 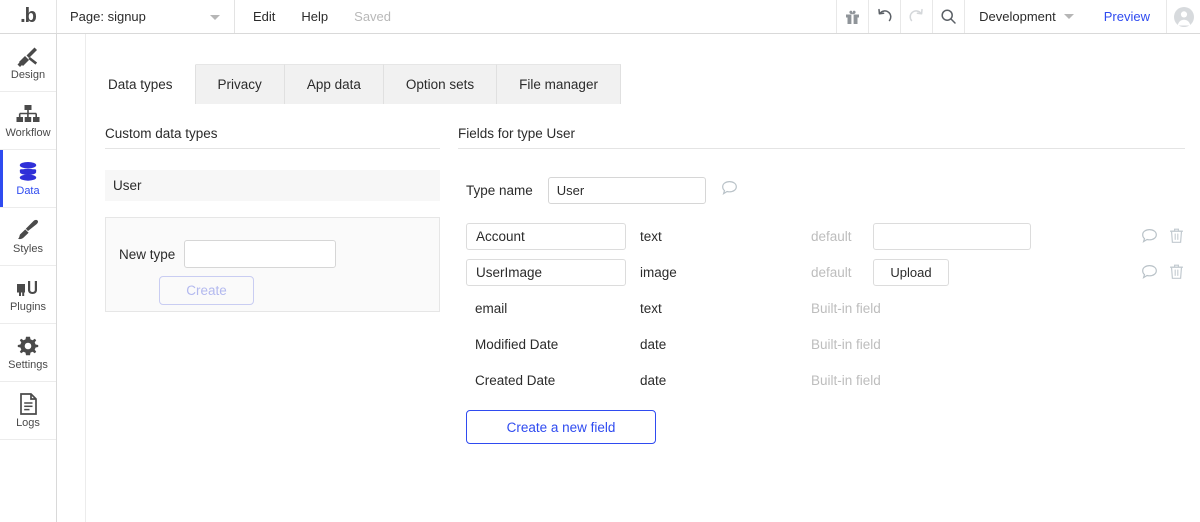 I want to click on sidebar-item-design: Design, so click(x=28, y=63).